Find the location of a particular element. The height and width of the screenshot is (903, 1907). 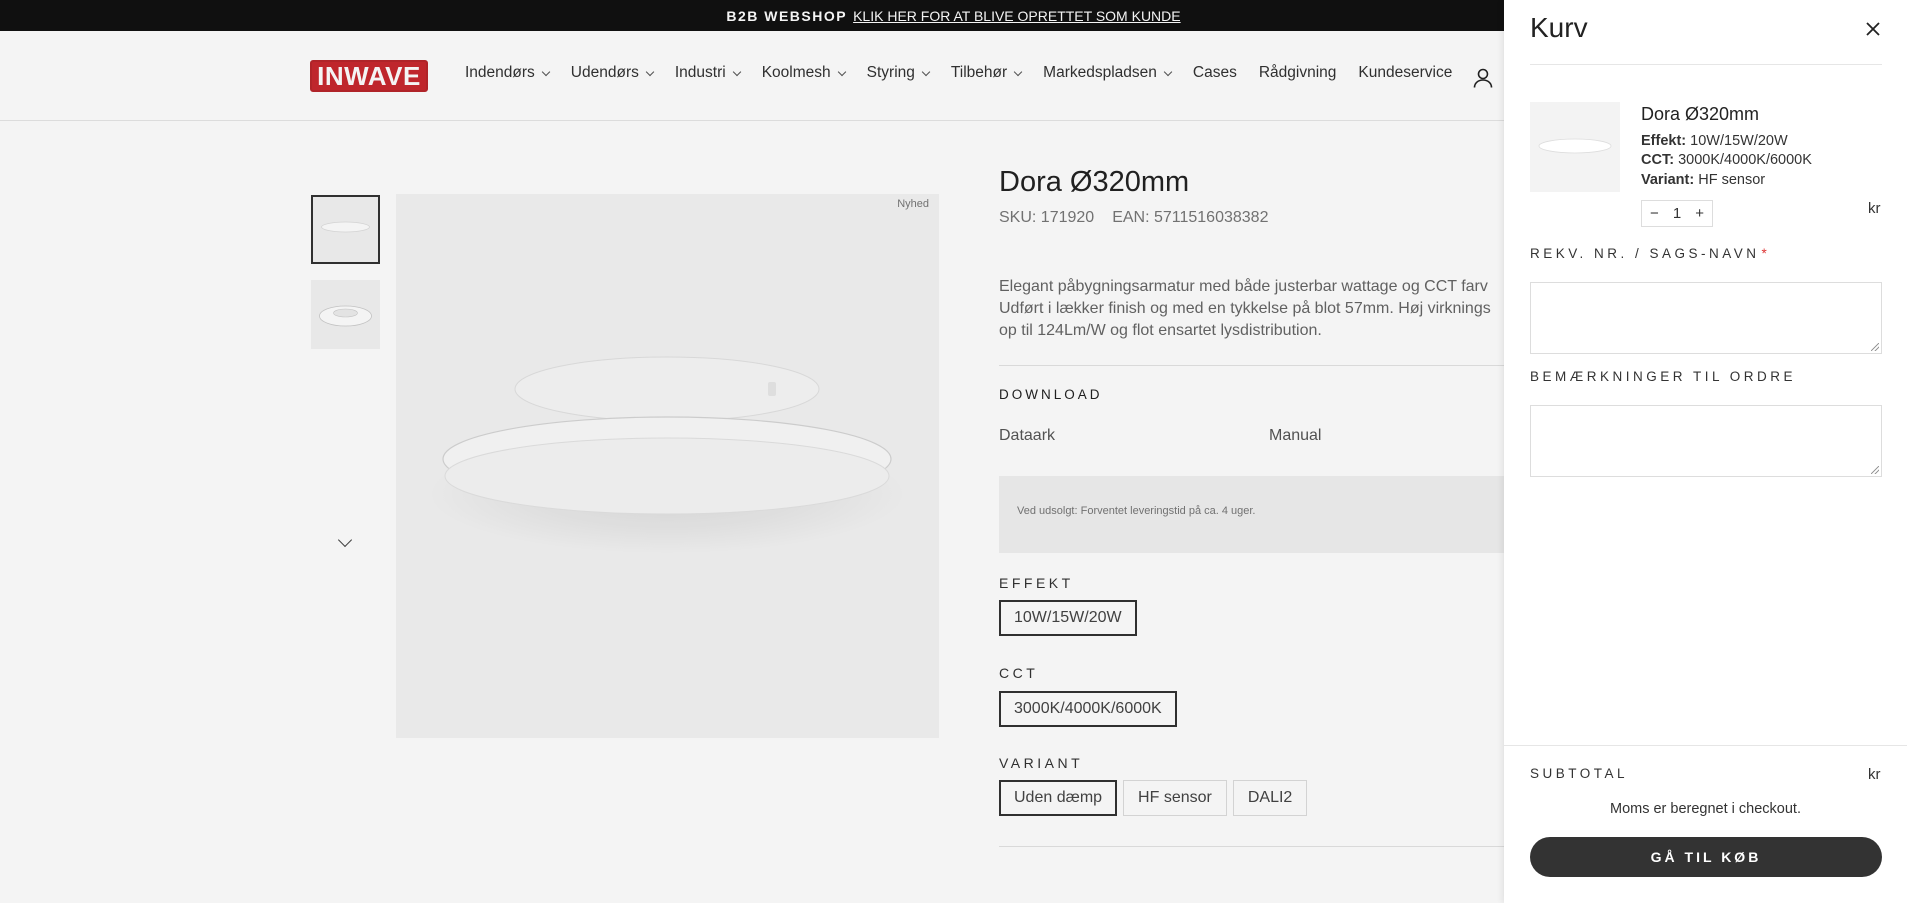

prop-key: CCT: is located at coordinates (1658, 160).